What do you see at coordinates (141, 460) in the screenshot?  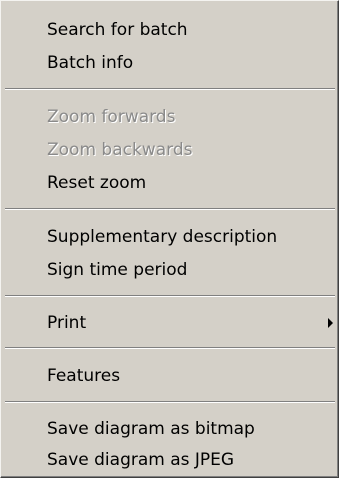 I see `menu-item-label: Save diagram as JPEG` at bounding box center [141, 460].